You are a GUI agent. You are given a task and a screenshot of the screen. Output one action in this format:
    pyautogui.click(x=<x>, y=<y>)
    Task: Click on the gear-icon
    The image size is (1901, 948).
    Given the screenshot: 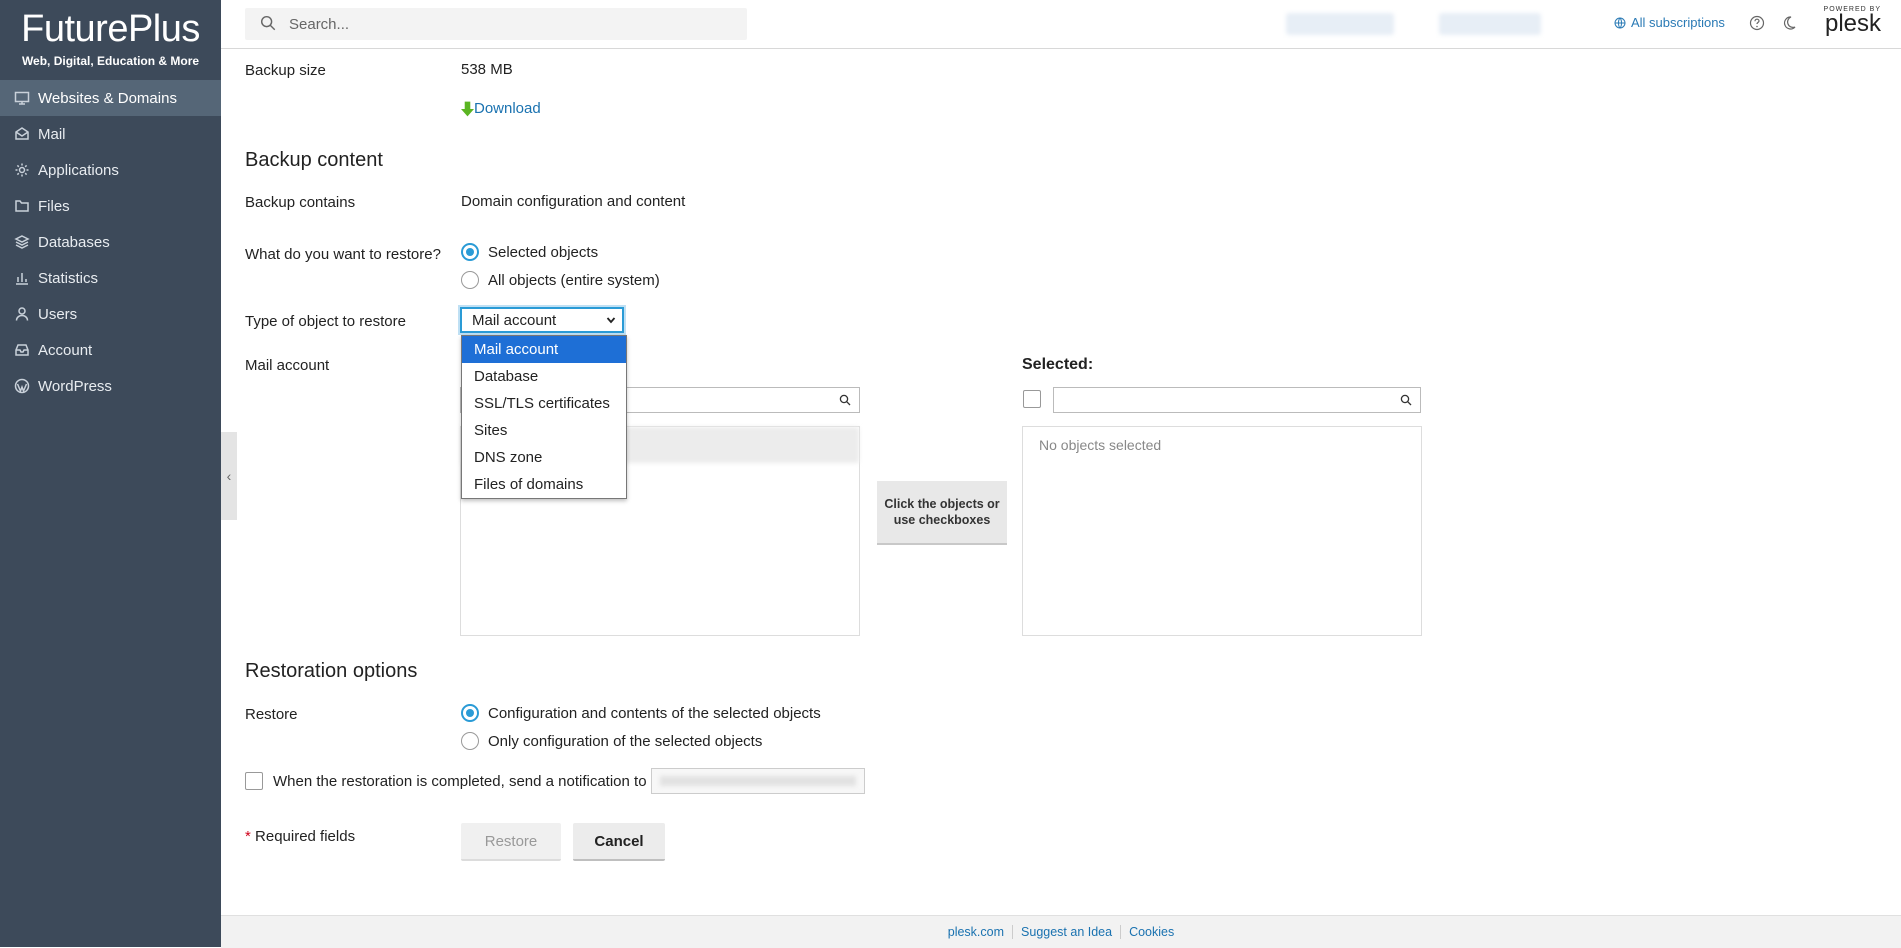 What is the action you would take?
    pyautogui.click(x=22, y=170)
    